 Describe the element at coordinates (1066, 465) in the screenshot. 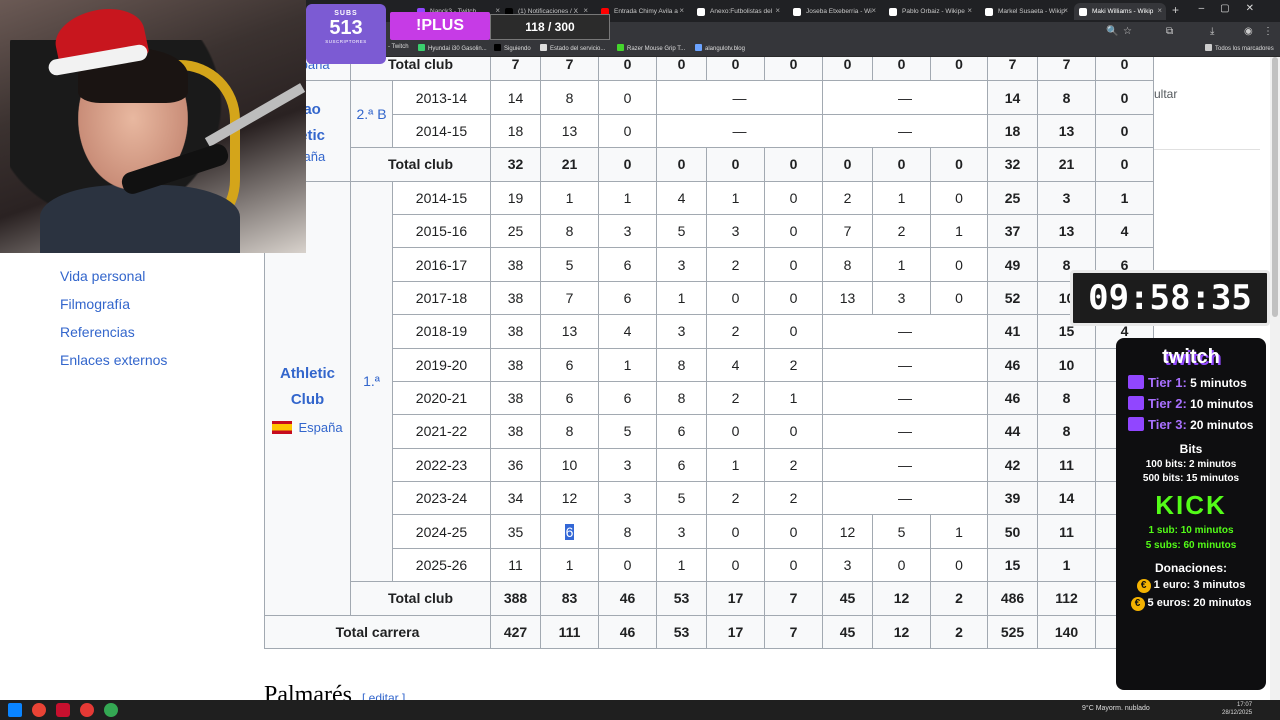

I see `table-cell: 11` at that location.